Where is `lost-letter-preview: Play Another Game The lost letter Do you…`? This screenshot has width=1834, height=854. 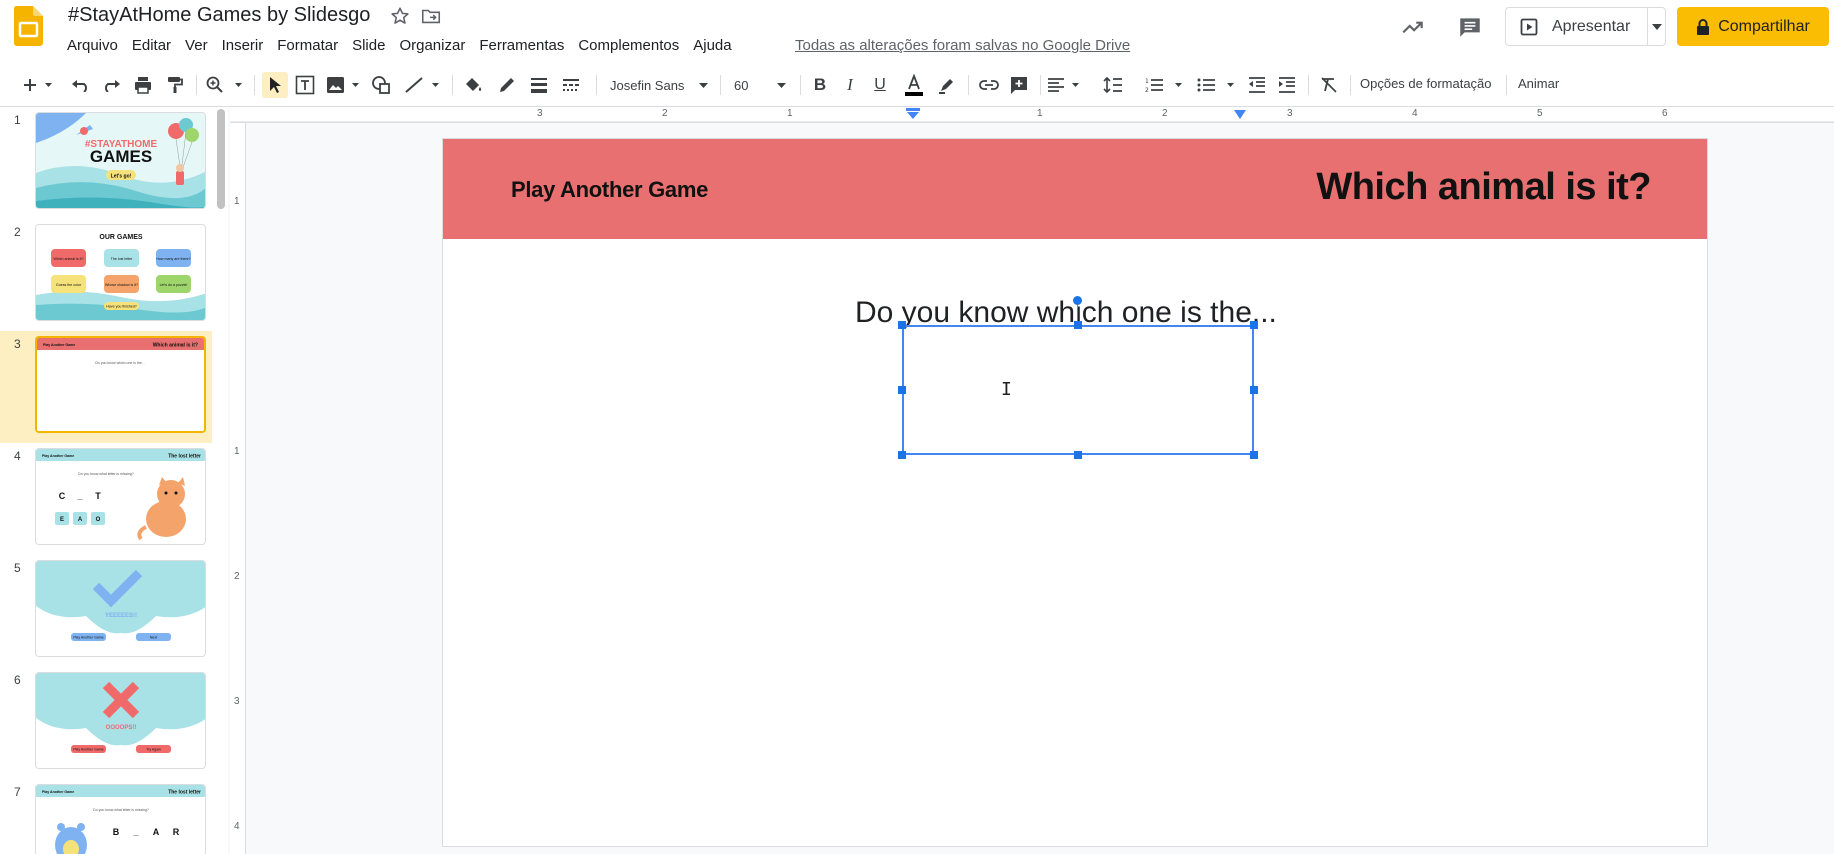
lost-letter-preview: Play Another Game The lost letter Do you… is located at coordinates (120, 496).